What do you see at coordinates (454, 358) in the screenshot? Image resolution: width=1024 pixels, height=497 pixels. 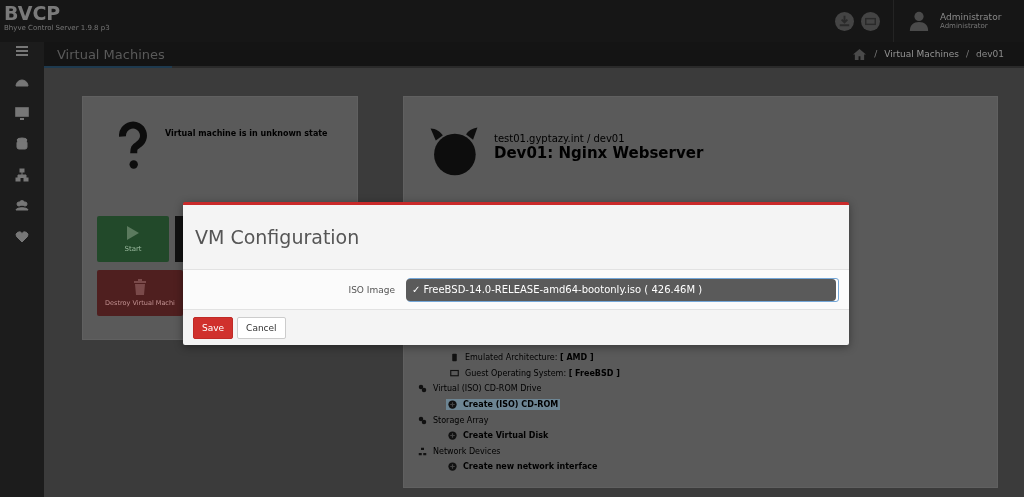 I see `chip-icon` at bounding box center [454, 358].